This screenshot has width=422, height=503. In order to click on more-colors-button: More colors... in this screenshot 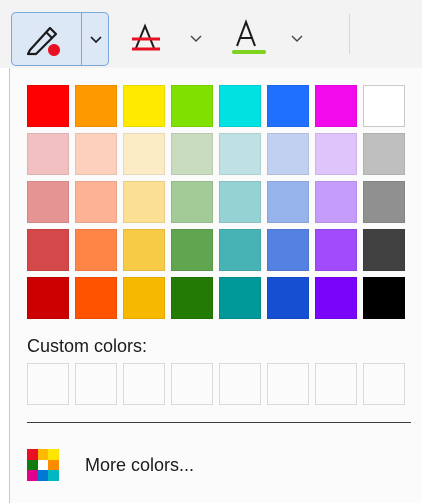, I will do `click(219, 465)`.